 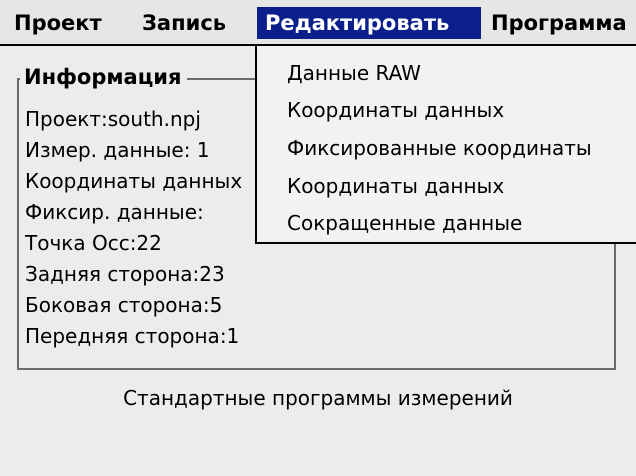 I want to click on menu-item-reduced-data: Сокращенные данные, so click(x=404, y=223).